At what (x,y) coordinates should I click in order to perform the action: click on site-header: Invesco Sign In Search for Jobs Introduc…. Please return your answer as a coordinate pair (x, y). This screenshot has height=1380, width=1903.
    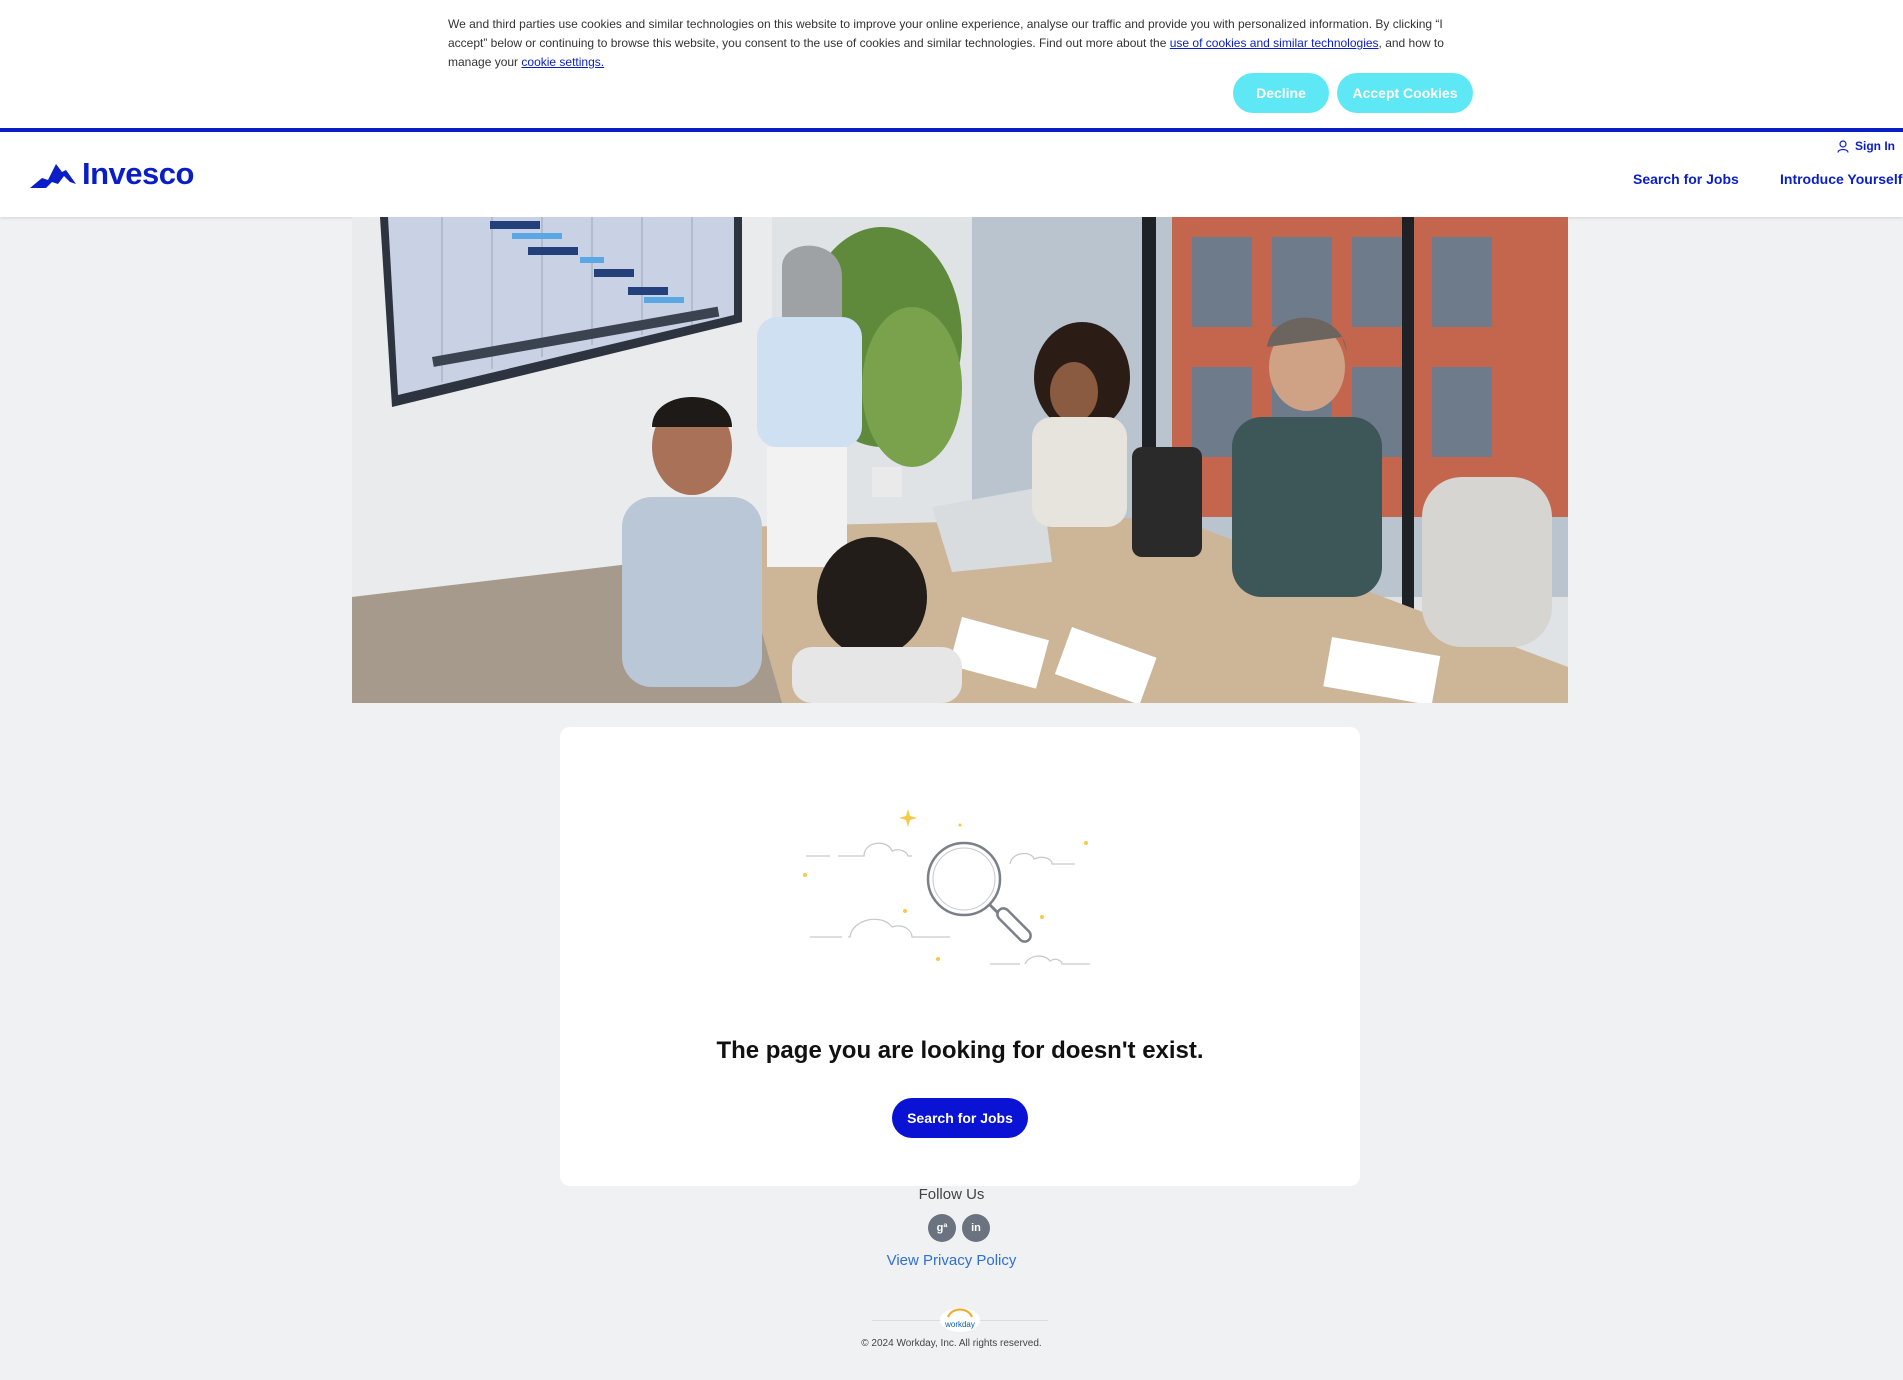
    Looking at the image, I should click on (951, 174).